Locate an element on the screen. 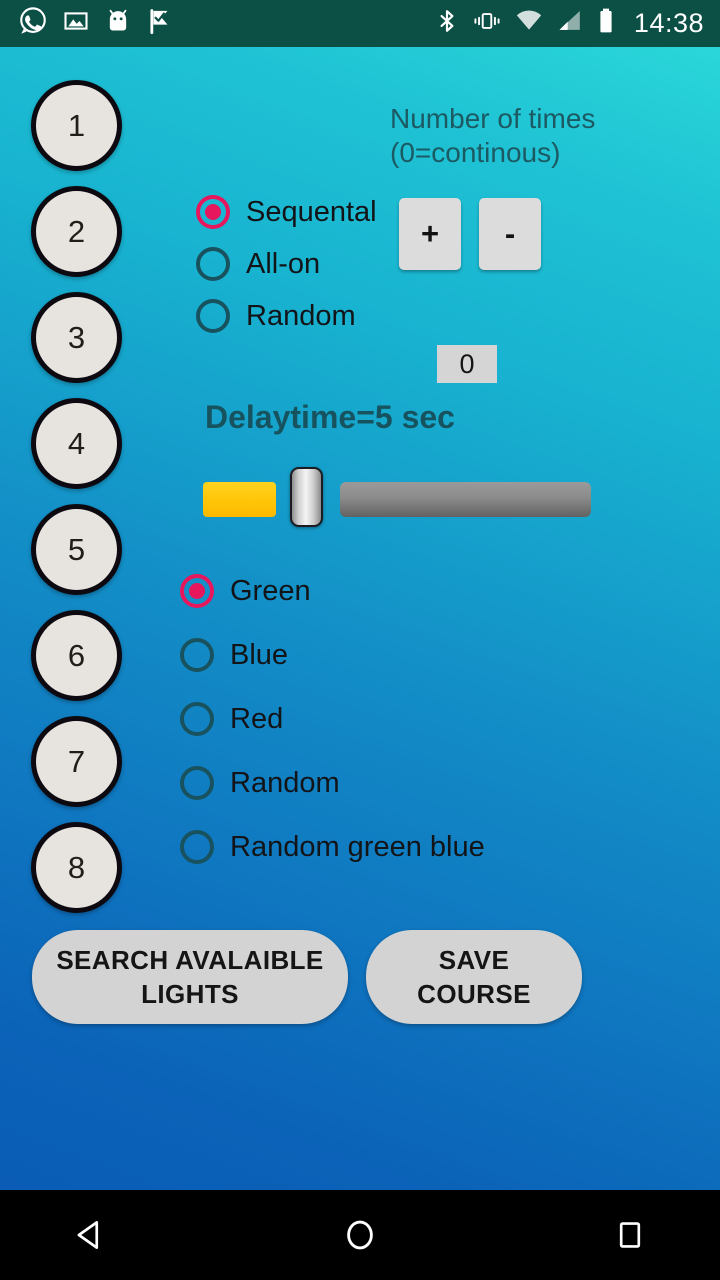 The height and width of the screenshot is (1280, 720). radio-label-blue: Blue is located at coordinates (259, 654).